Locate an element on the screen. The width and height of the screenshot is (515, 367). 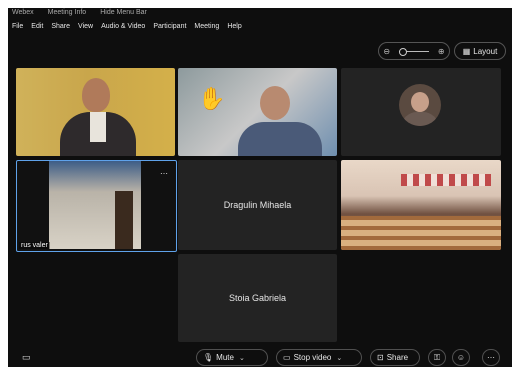
emoji-icon: ☺ is located at coordinates (461, 357).